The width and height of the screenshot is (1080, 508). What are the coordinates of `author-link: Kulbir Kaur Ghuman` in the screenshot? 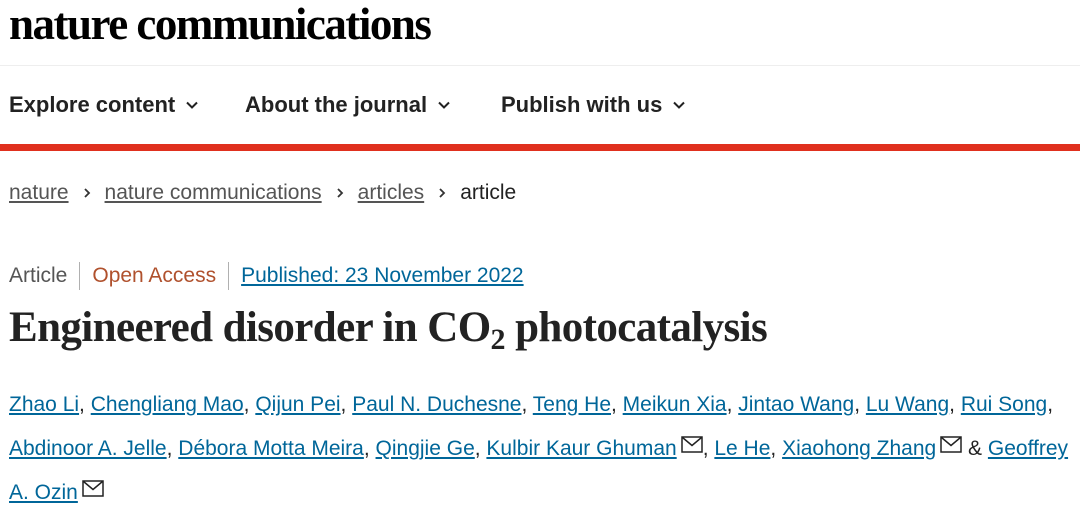 It's located at (581, 448).